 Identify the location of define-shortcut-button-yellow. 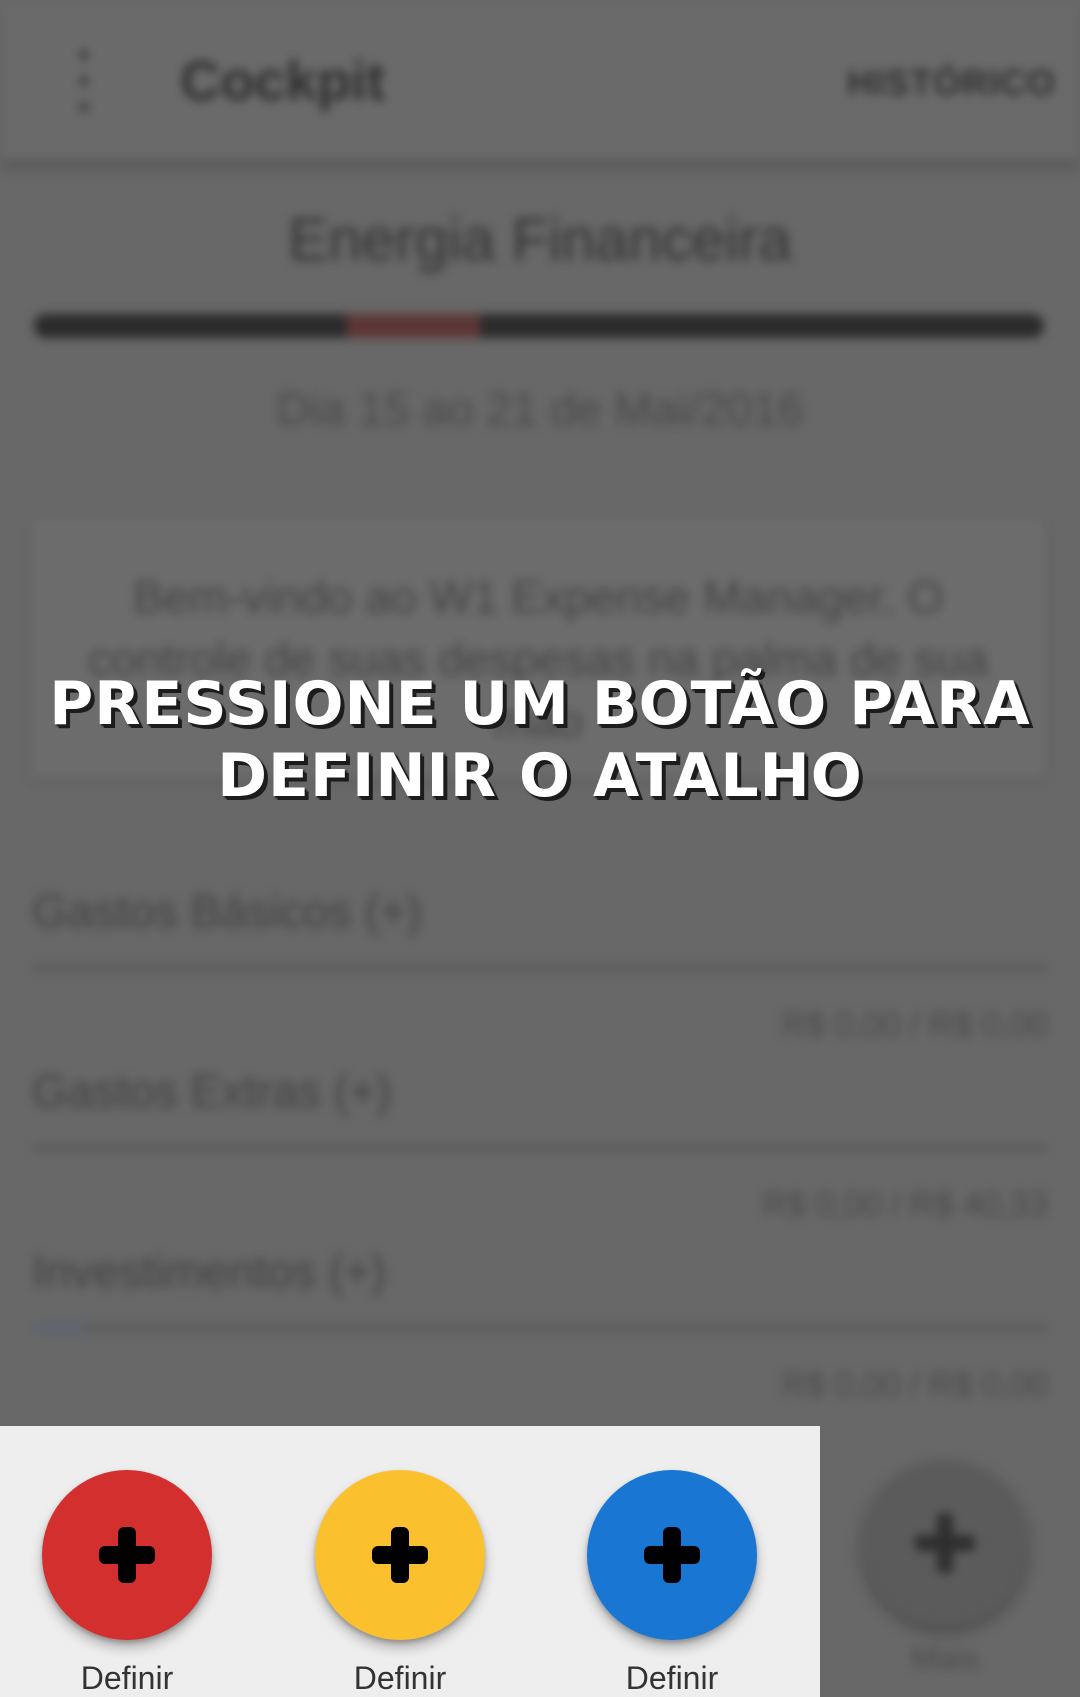
(400, 1555).